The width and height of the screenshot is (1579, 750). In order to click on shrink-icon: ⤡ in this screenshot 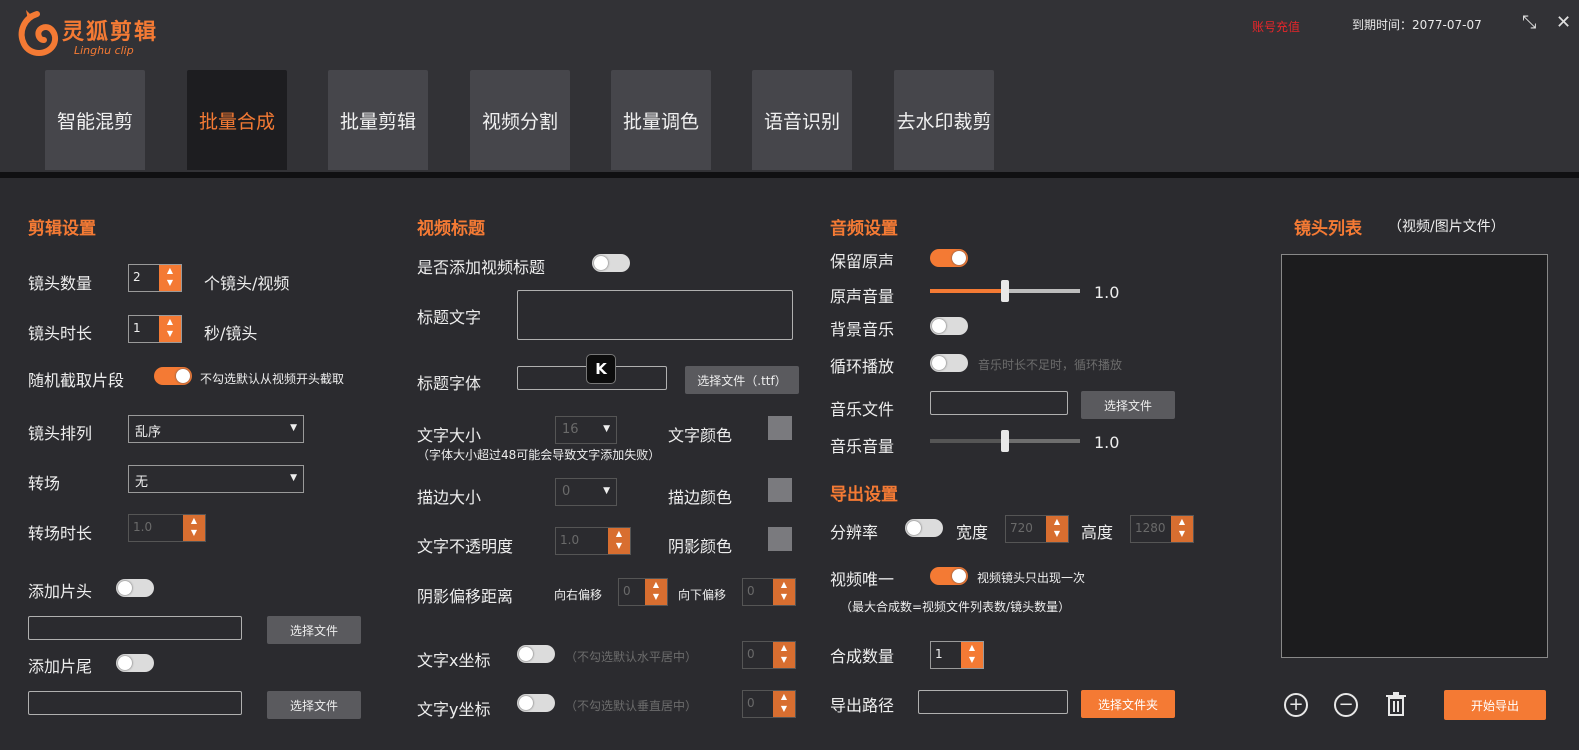, I will do `click(1529, 22)`.